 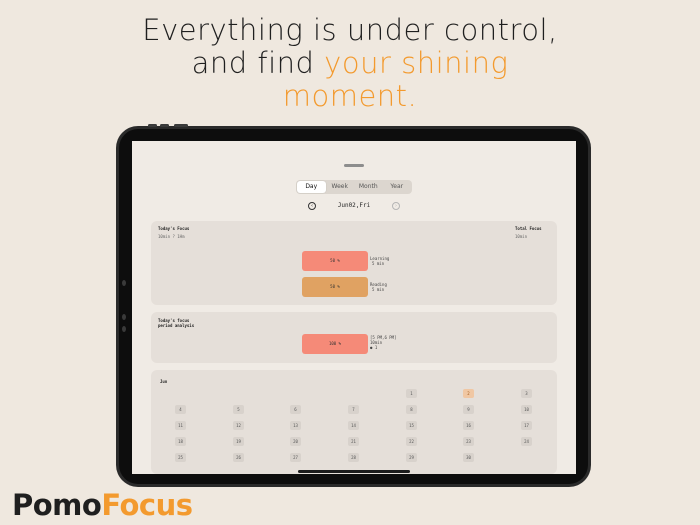 What do you see at coordinates (411, 393) in the screenshot?
I see `calendar-day: 1` at bounding box center [411, 393].